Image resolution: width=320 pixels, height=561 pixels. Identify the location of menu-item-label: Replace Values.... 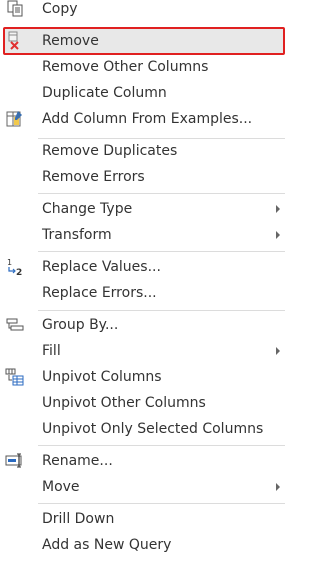
(101, 267).